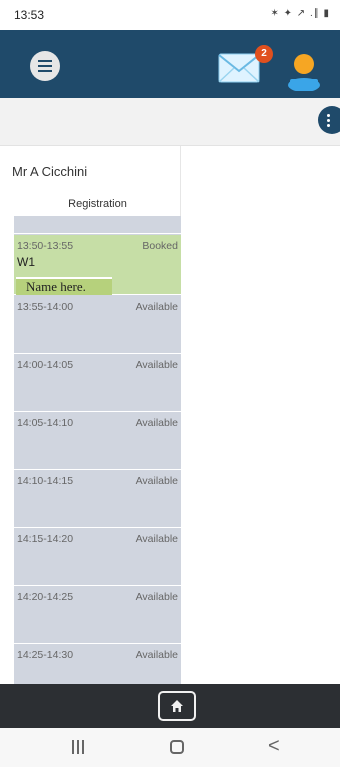  Describe the element at coordinates (160, 246) in the screenshot. I see `slot-status: Booked` at that location.